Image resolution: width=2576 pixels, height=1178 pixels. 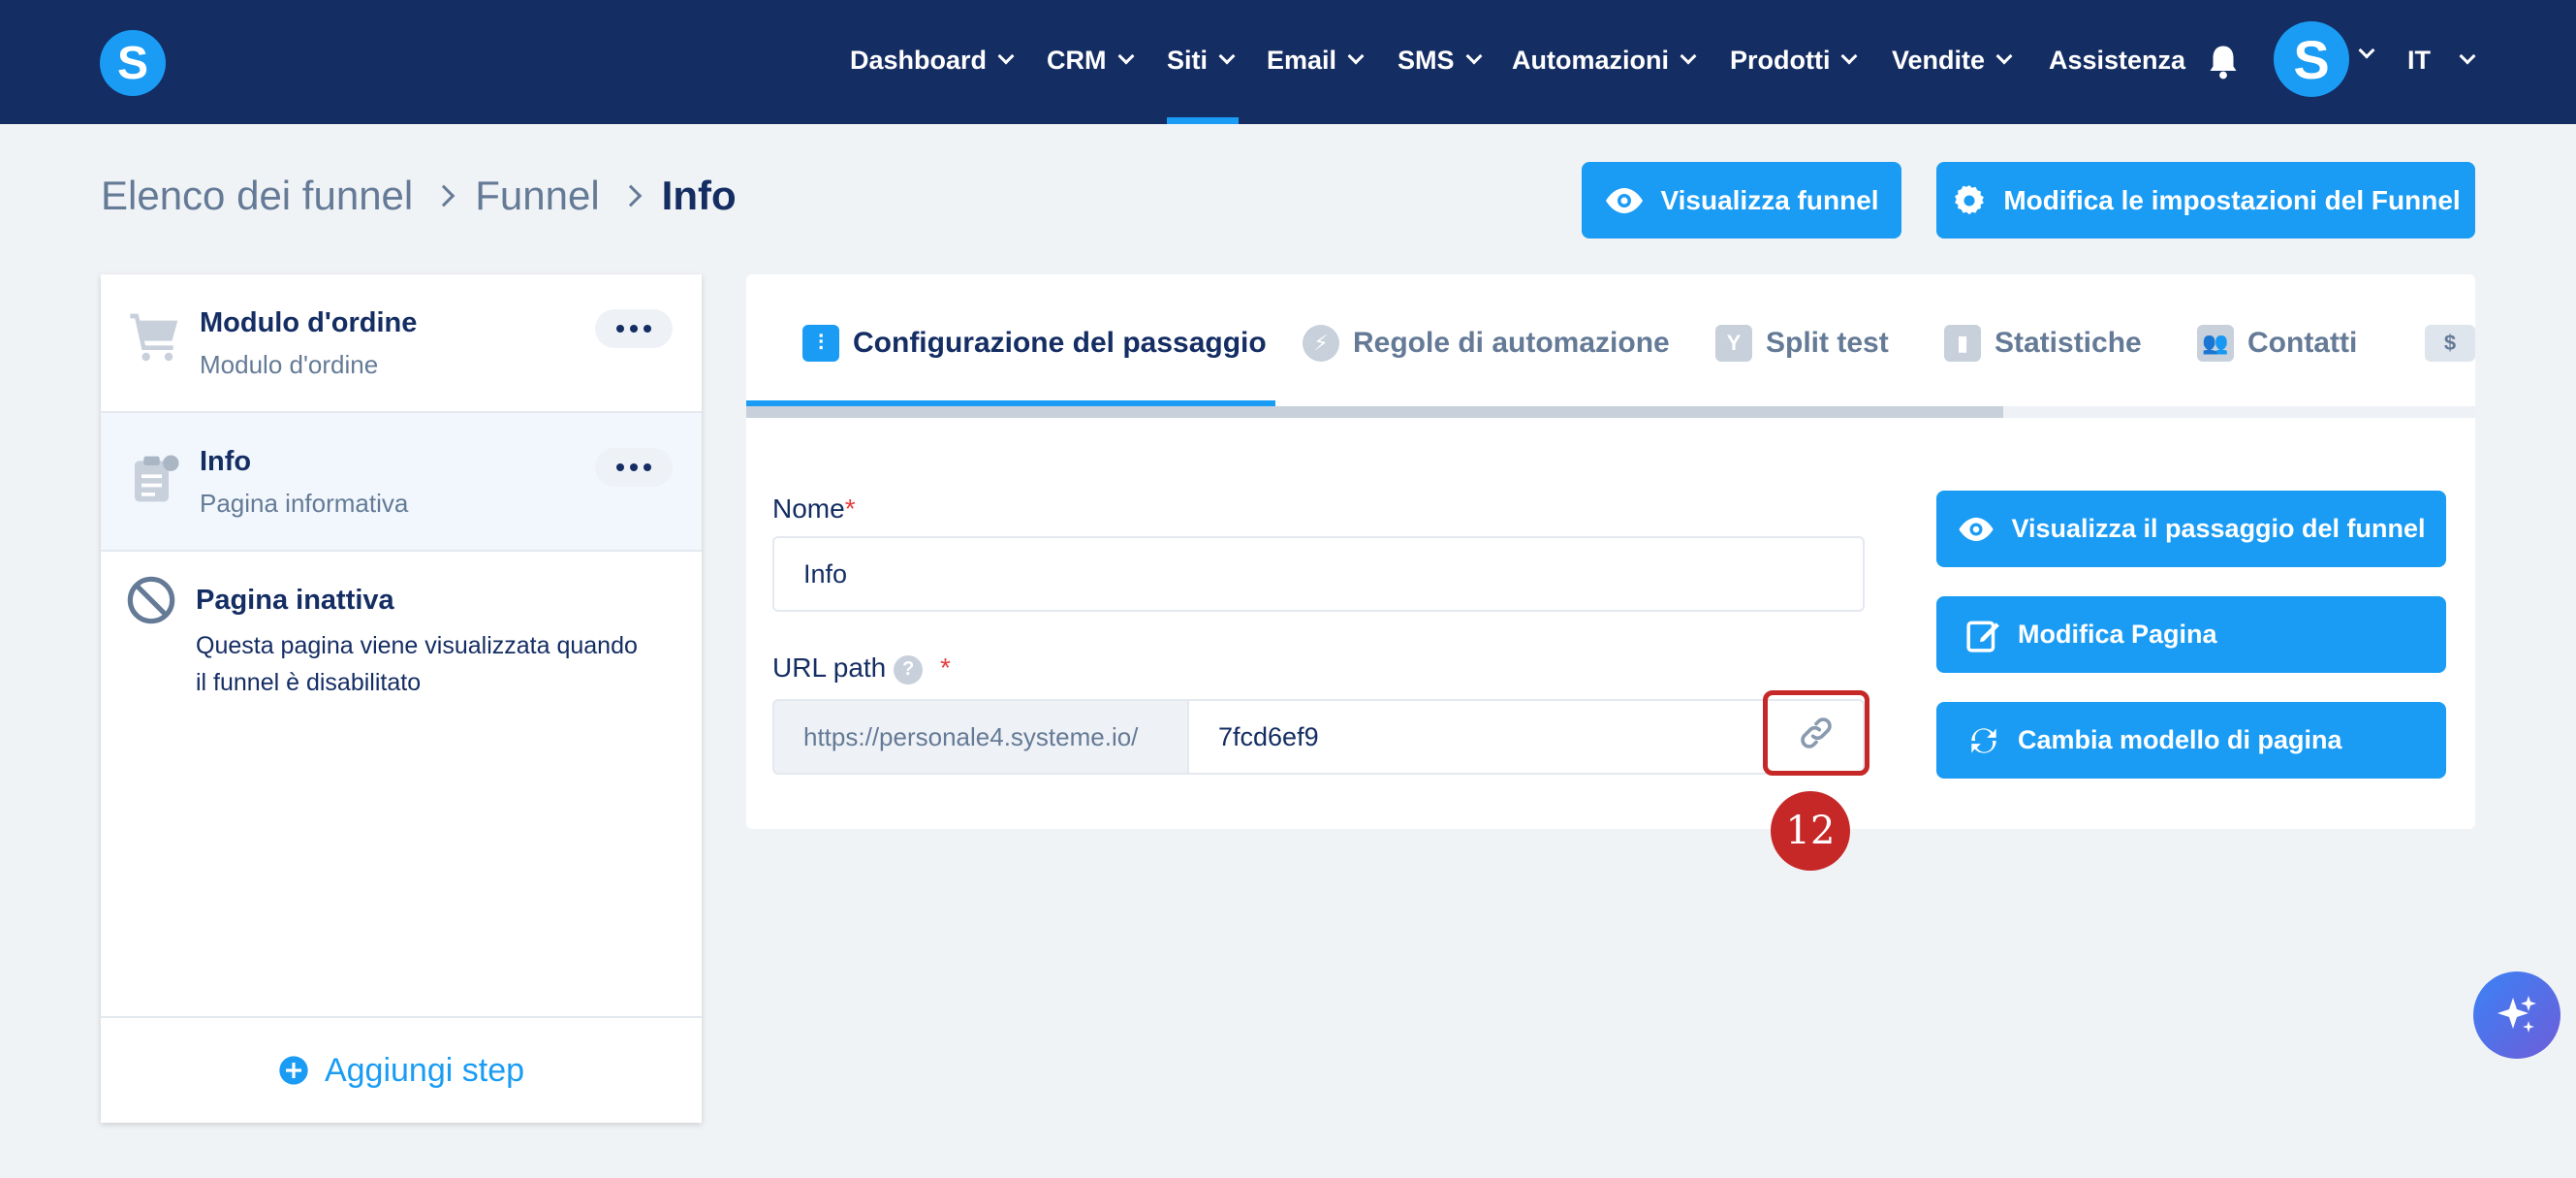 I want to click on tab-contacts: 👥 Contatti, so click(x=2277, y=343).